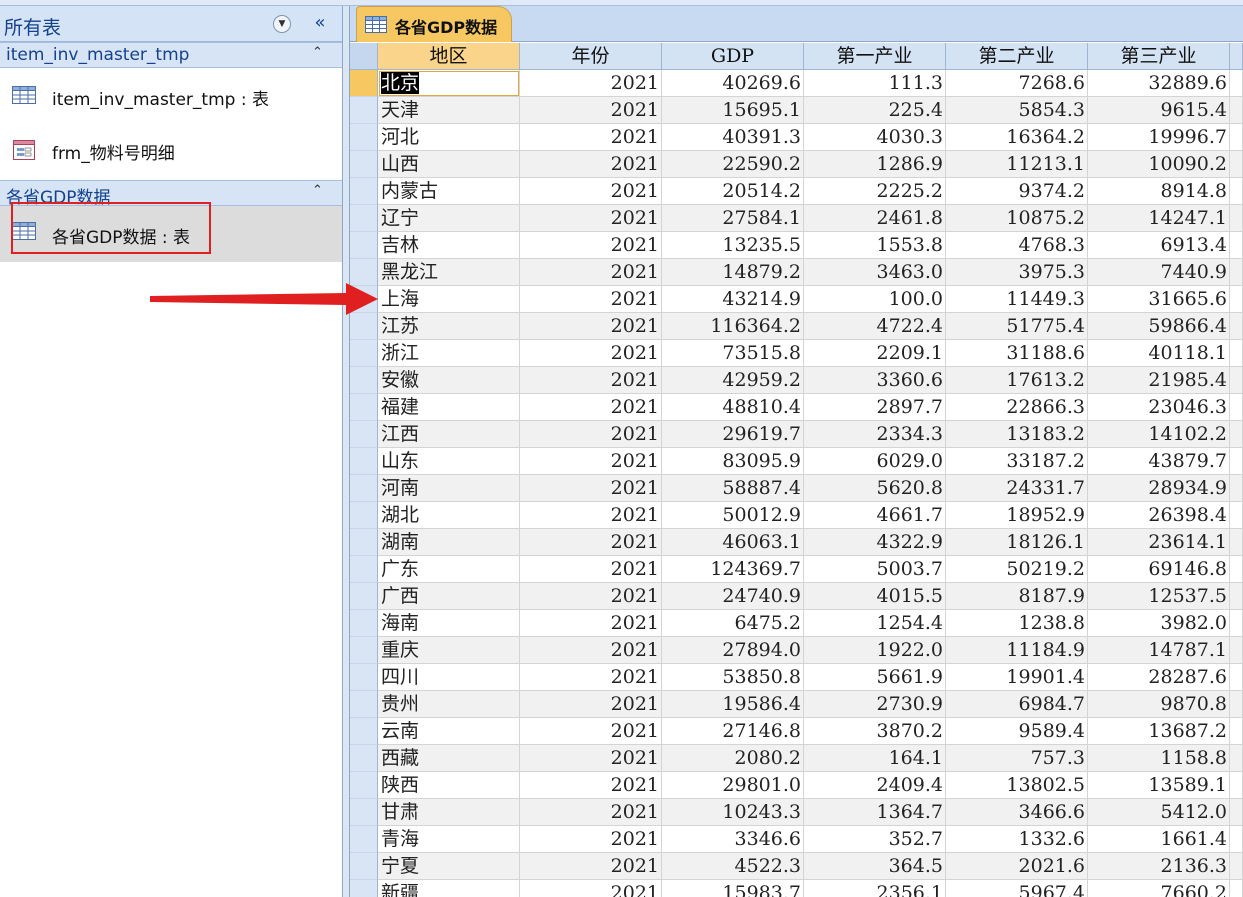  I want to click on table-cell: 宁夏, so click(449, 866).